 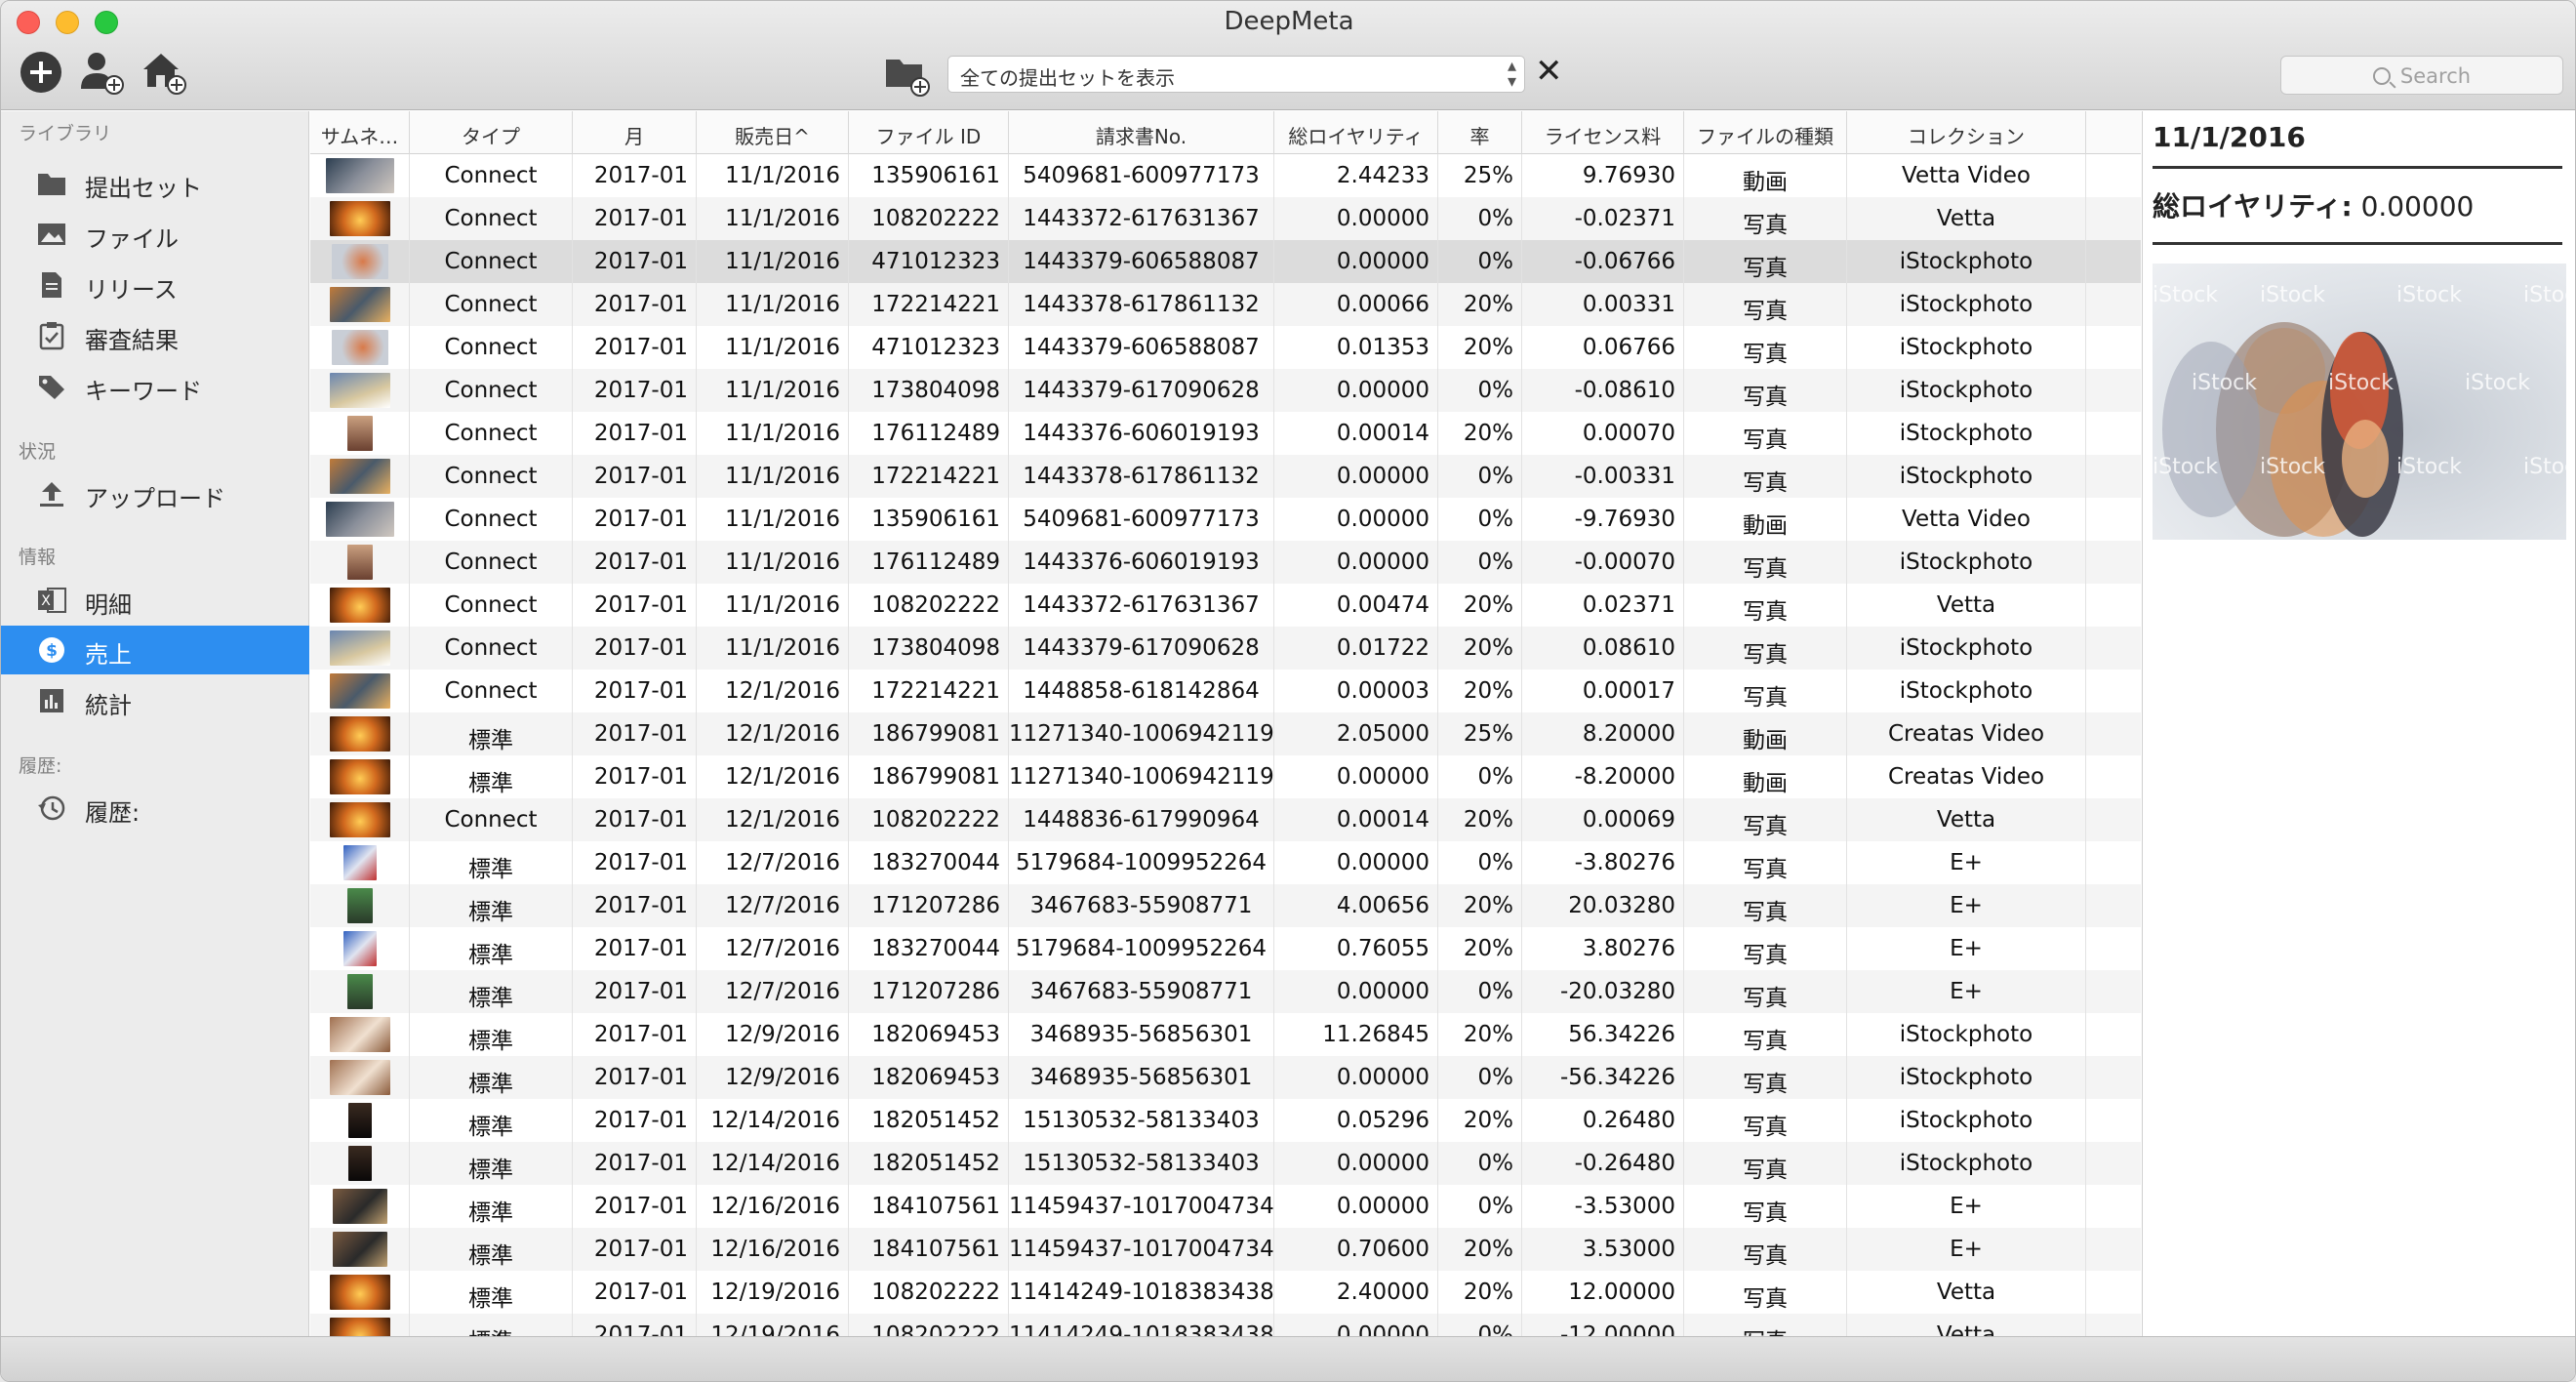 What do you see at coordinates (41, 73) in the screenshot?
I see `add-icon` at bounding box center [41, 73].